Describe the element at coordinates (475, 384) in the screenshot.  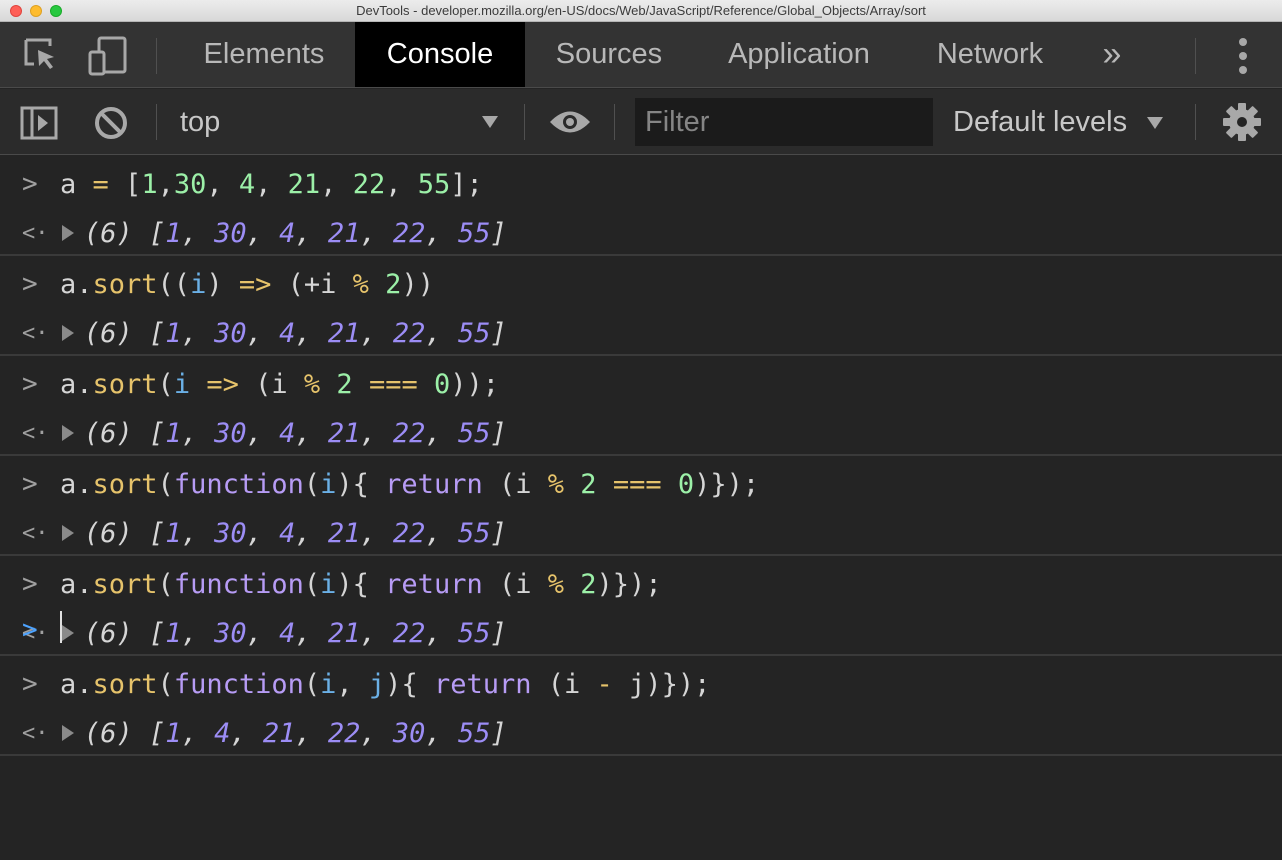
I see `code-token: ));` at that location.